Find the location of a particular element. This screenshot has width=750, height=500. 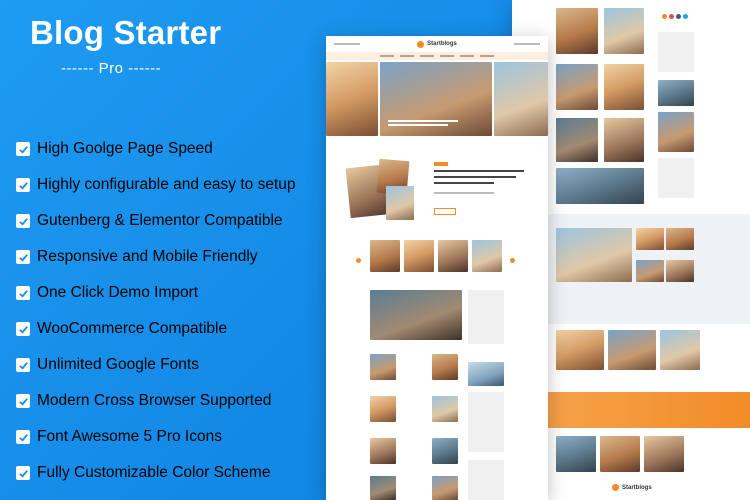

mockup-header: Startblogs is located at coordinates (437, 44).